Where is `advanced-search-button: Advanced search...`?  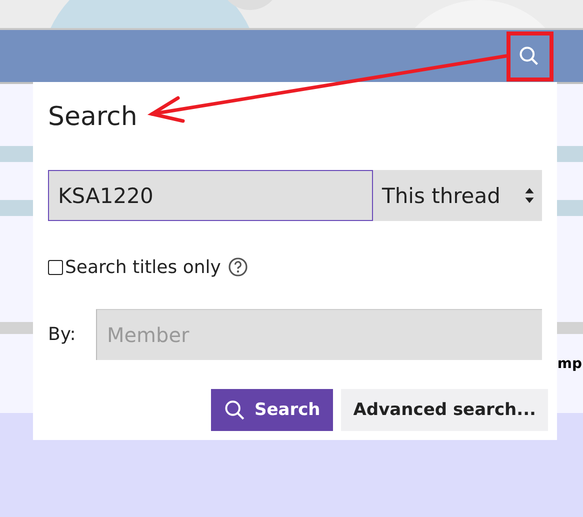
advanced-search-button: Advanced search... is located at coordinates (444, 410).